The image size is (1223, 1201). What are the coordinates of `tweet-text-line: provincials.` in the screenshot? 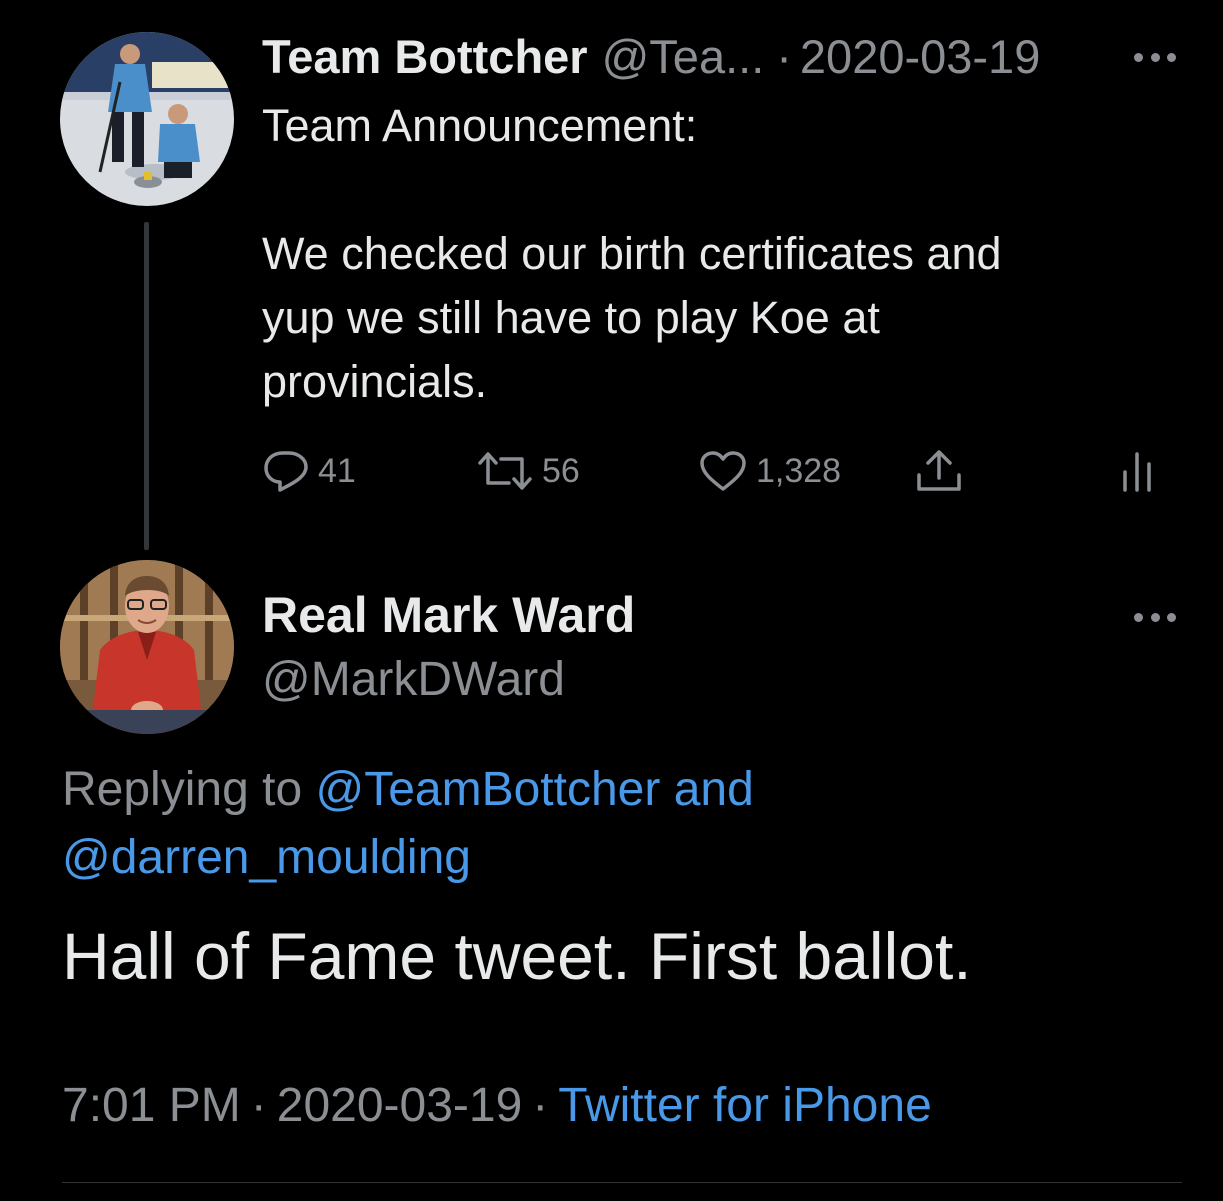 It's located at (375, 381).